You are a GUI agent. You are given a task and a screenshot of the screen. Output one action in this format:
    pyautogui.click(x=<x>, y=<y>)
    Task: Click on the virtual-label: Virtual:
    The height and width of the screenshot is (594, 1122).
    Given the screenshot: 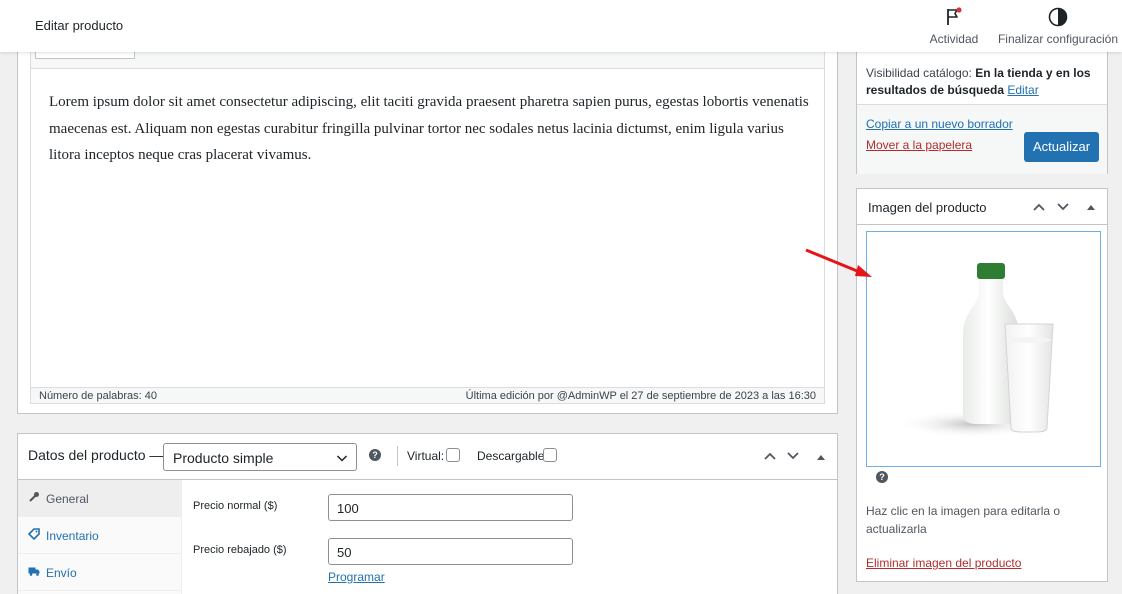 What is the action you would take?
    pyautogui.click(x=426, y=456)
    